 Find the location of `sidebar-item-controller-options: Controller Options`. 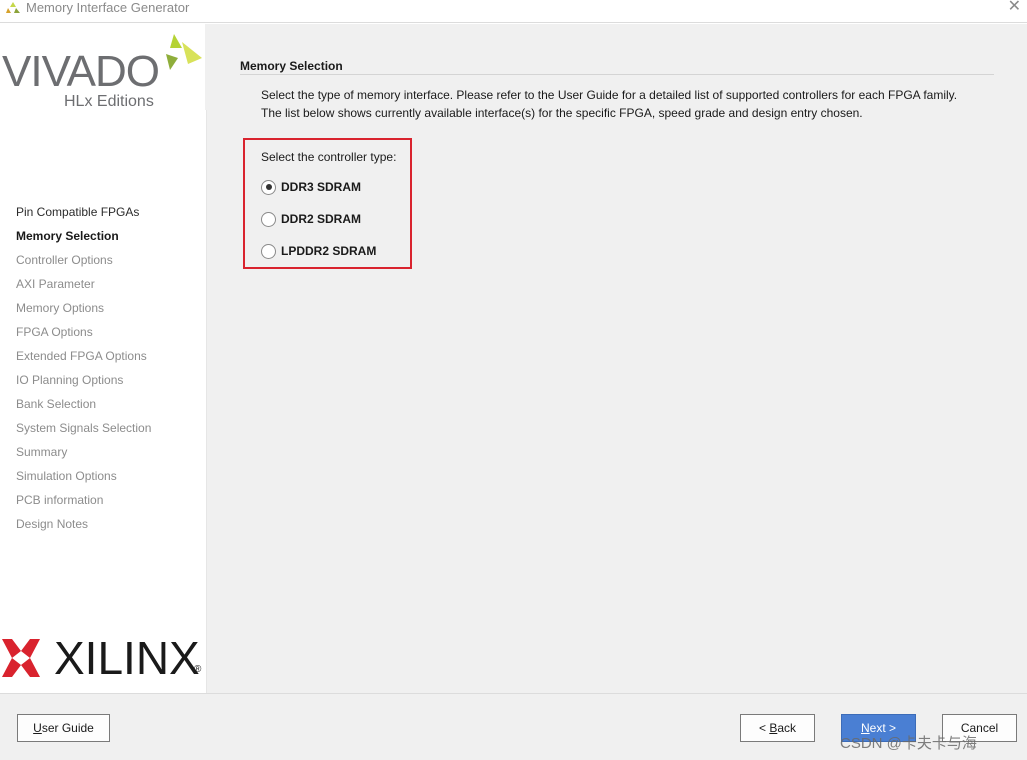

sidebar-item-controller-options: Controller Options is located at coordinates (83, 264).